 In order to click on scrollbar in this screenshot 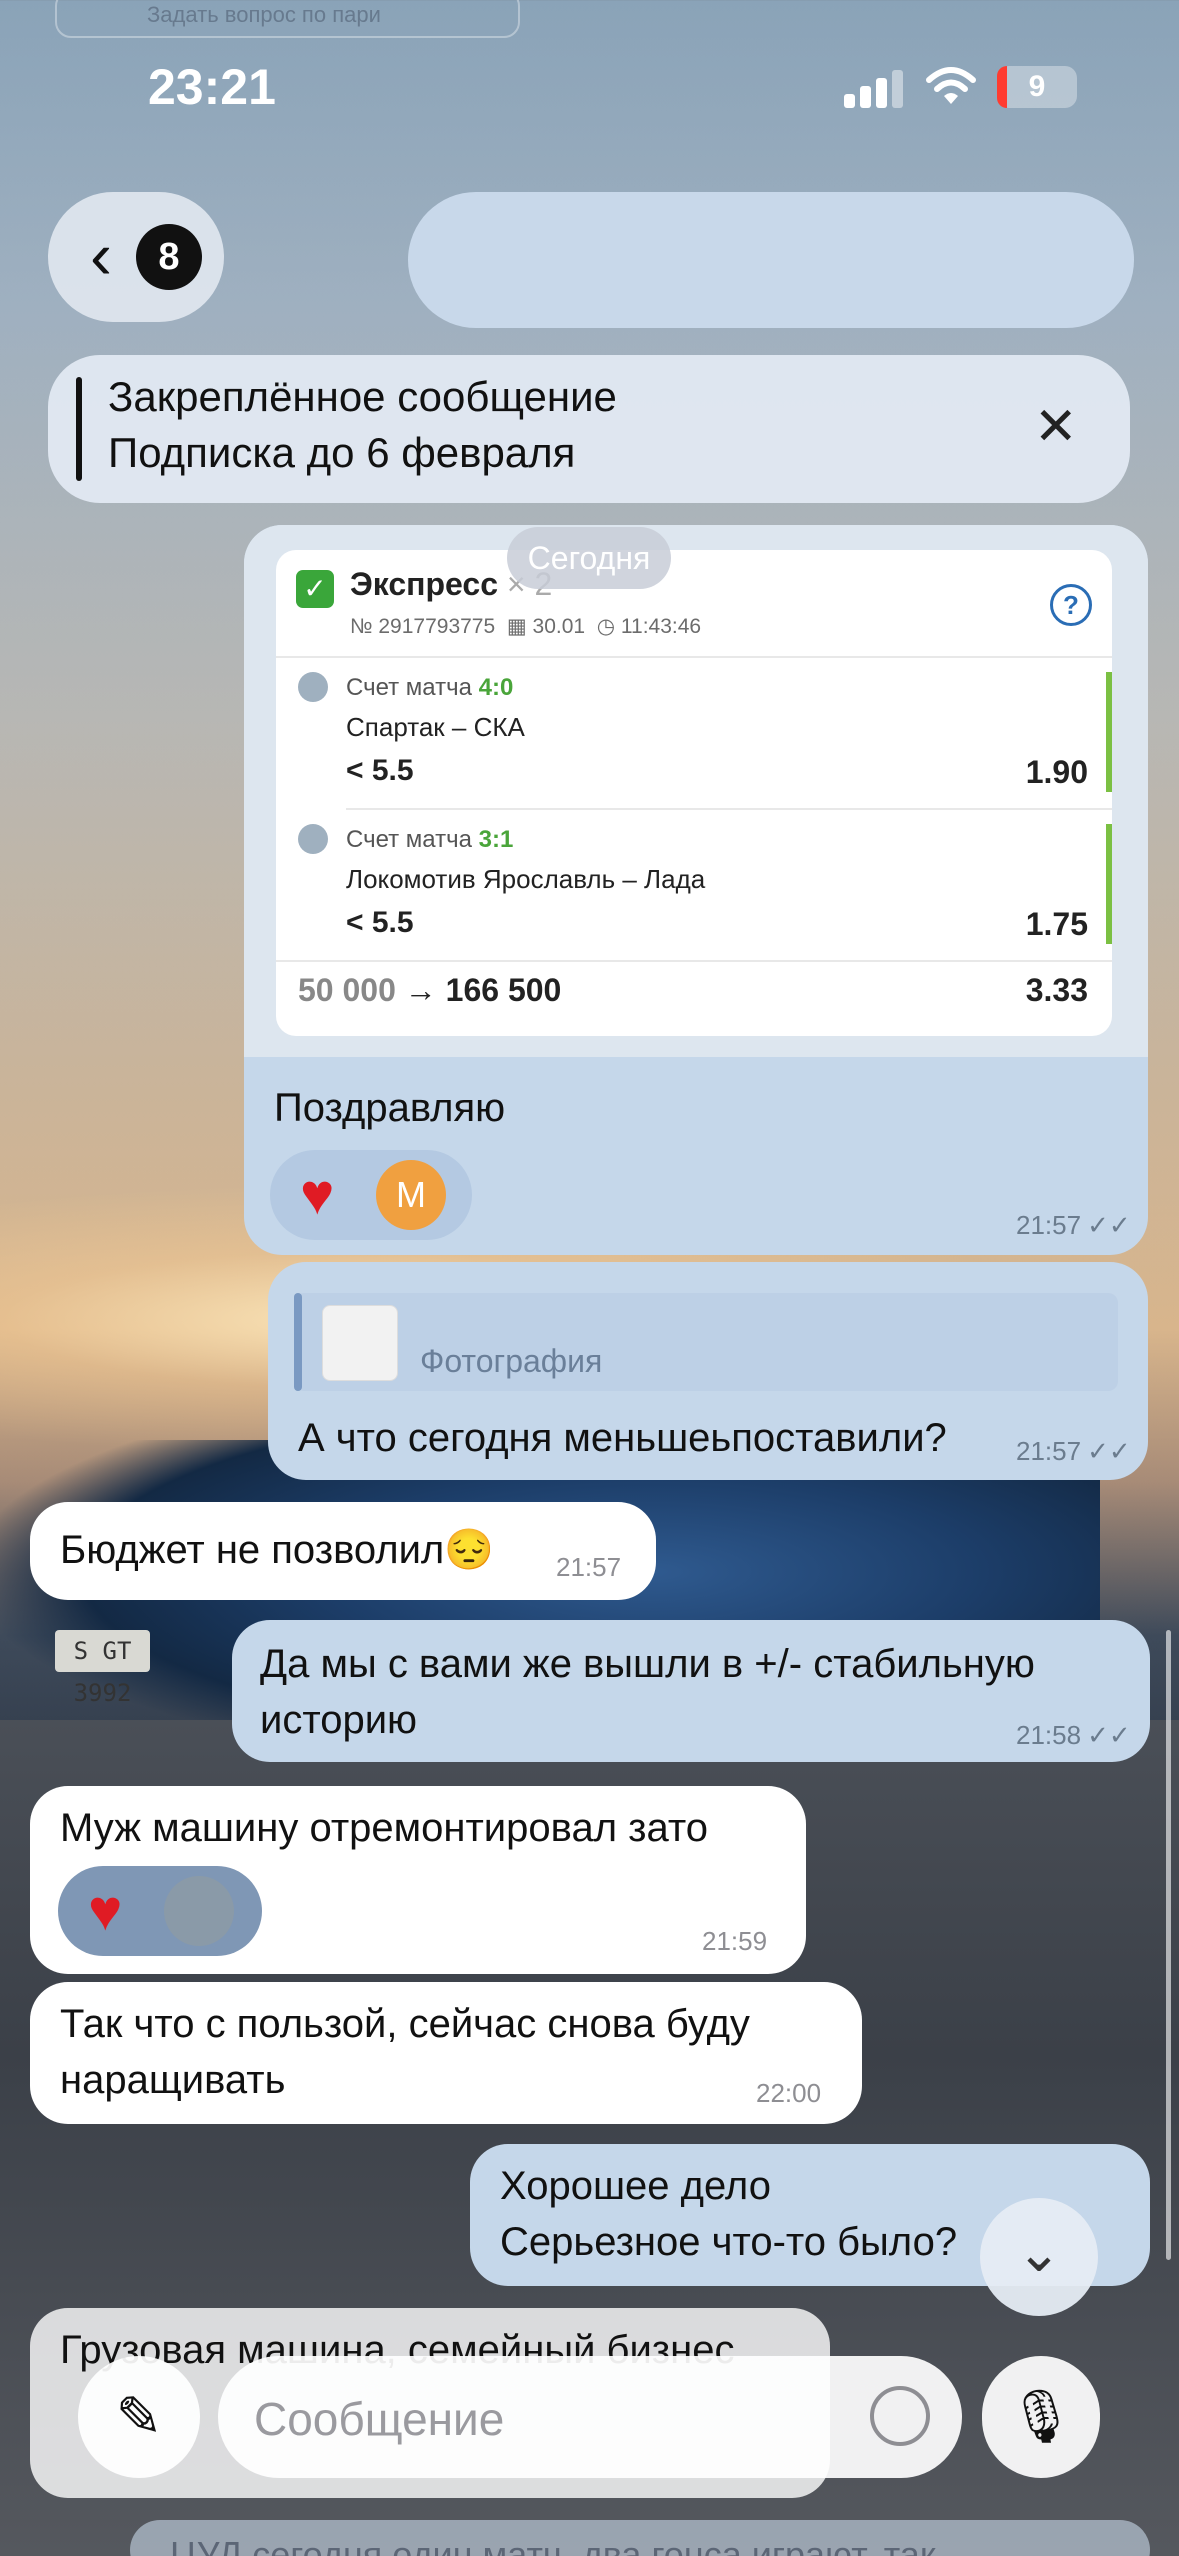, I will do `click(1168, 1945)`.